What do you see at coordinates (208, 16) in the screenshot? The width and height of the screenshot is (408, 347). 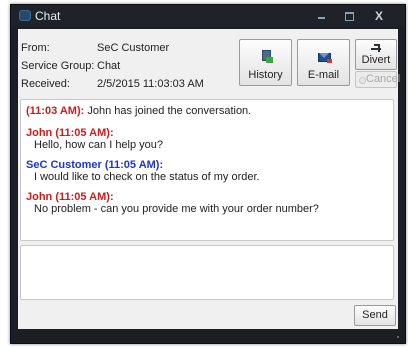 I see `title-bar: Chat X` at bounding box center [208, 16].